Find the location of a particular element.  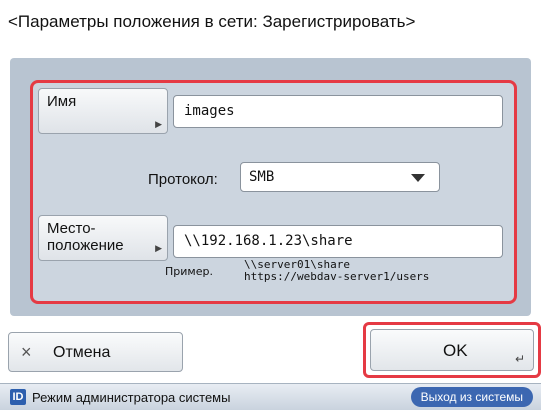

close-icon: × is located at coordinates (26, 352).